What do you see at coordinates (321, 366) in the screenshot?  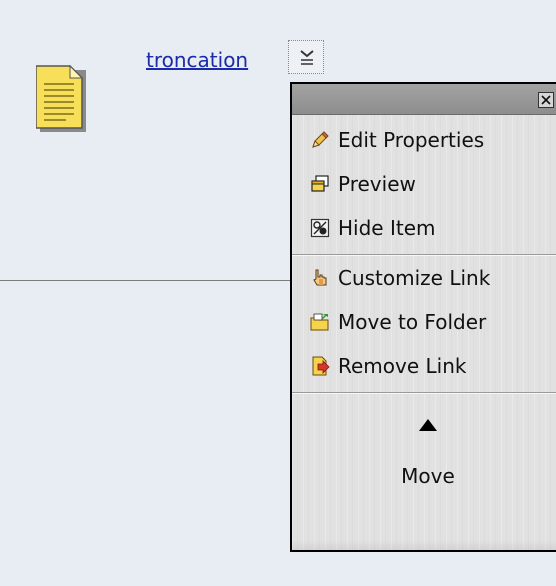 I see `remove-link-icon` at bounding box center [321, 366].